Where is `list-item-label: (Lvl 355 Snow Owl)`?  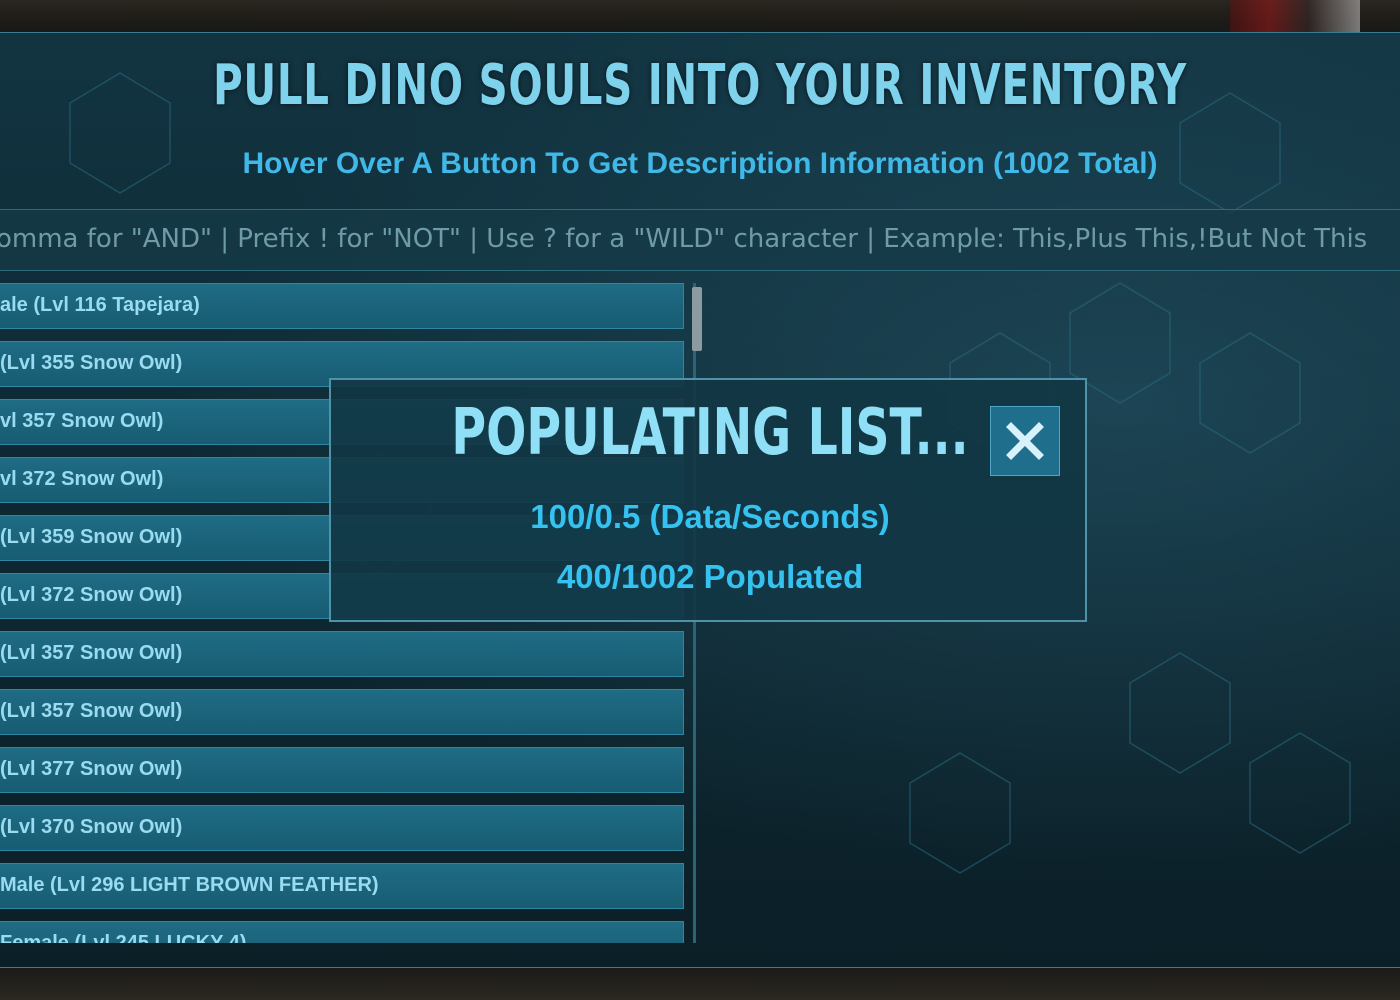
list-item-label: (Lvl 355 Snow Owl) is located at coordinates (91, 363).